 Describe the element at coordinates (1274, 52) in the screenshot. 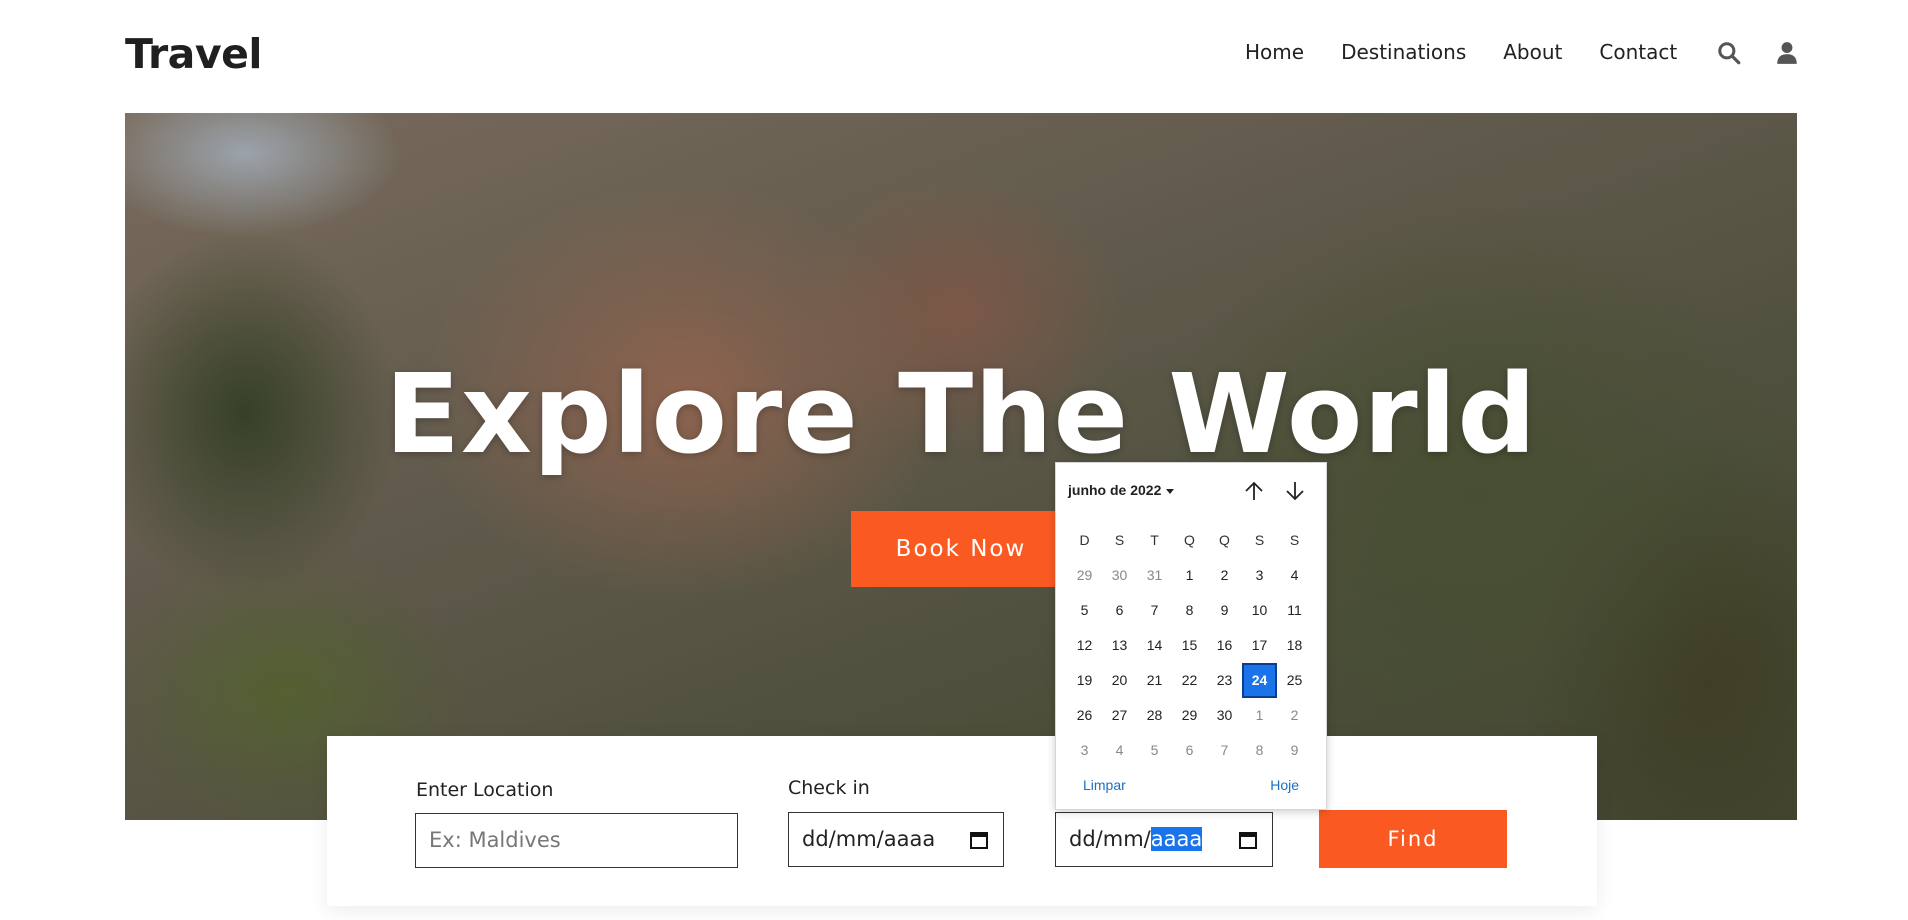

I see `nav-home: Home` at that location.